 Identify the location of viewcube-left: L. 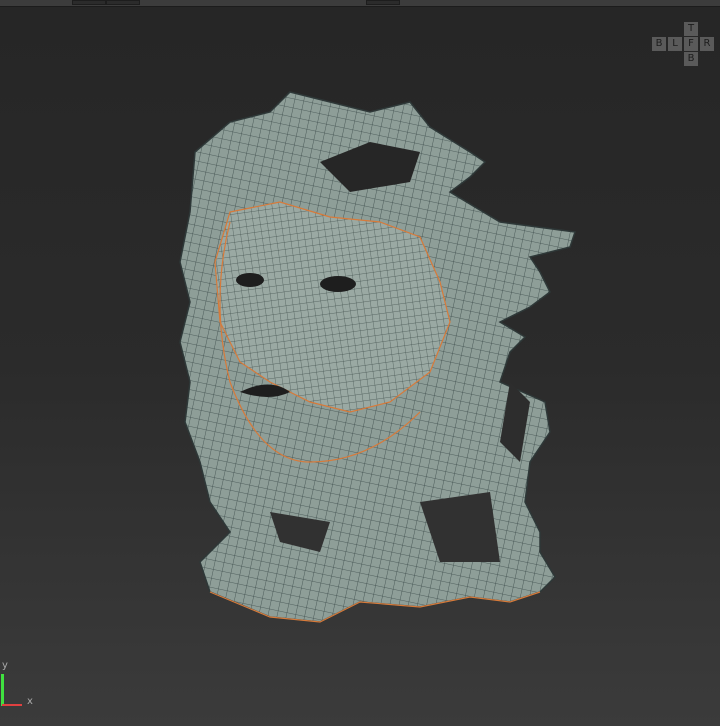
(675, 44).